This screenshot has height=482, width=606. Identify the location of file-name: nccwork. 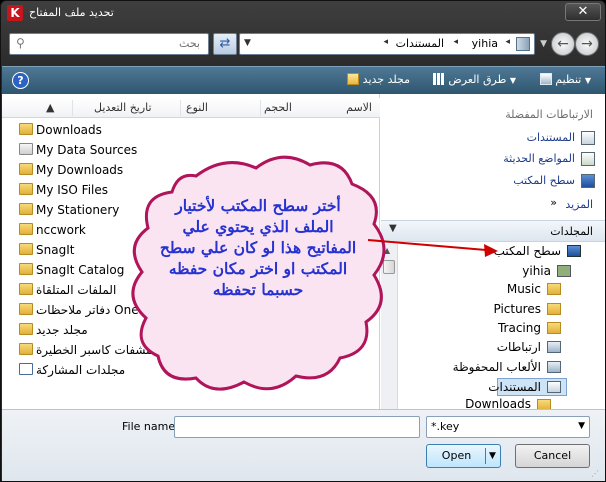
(61, 230).